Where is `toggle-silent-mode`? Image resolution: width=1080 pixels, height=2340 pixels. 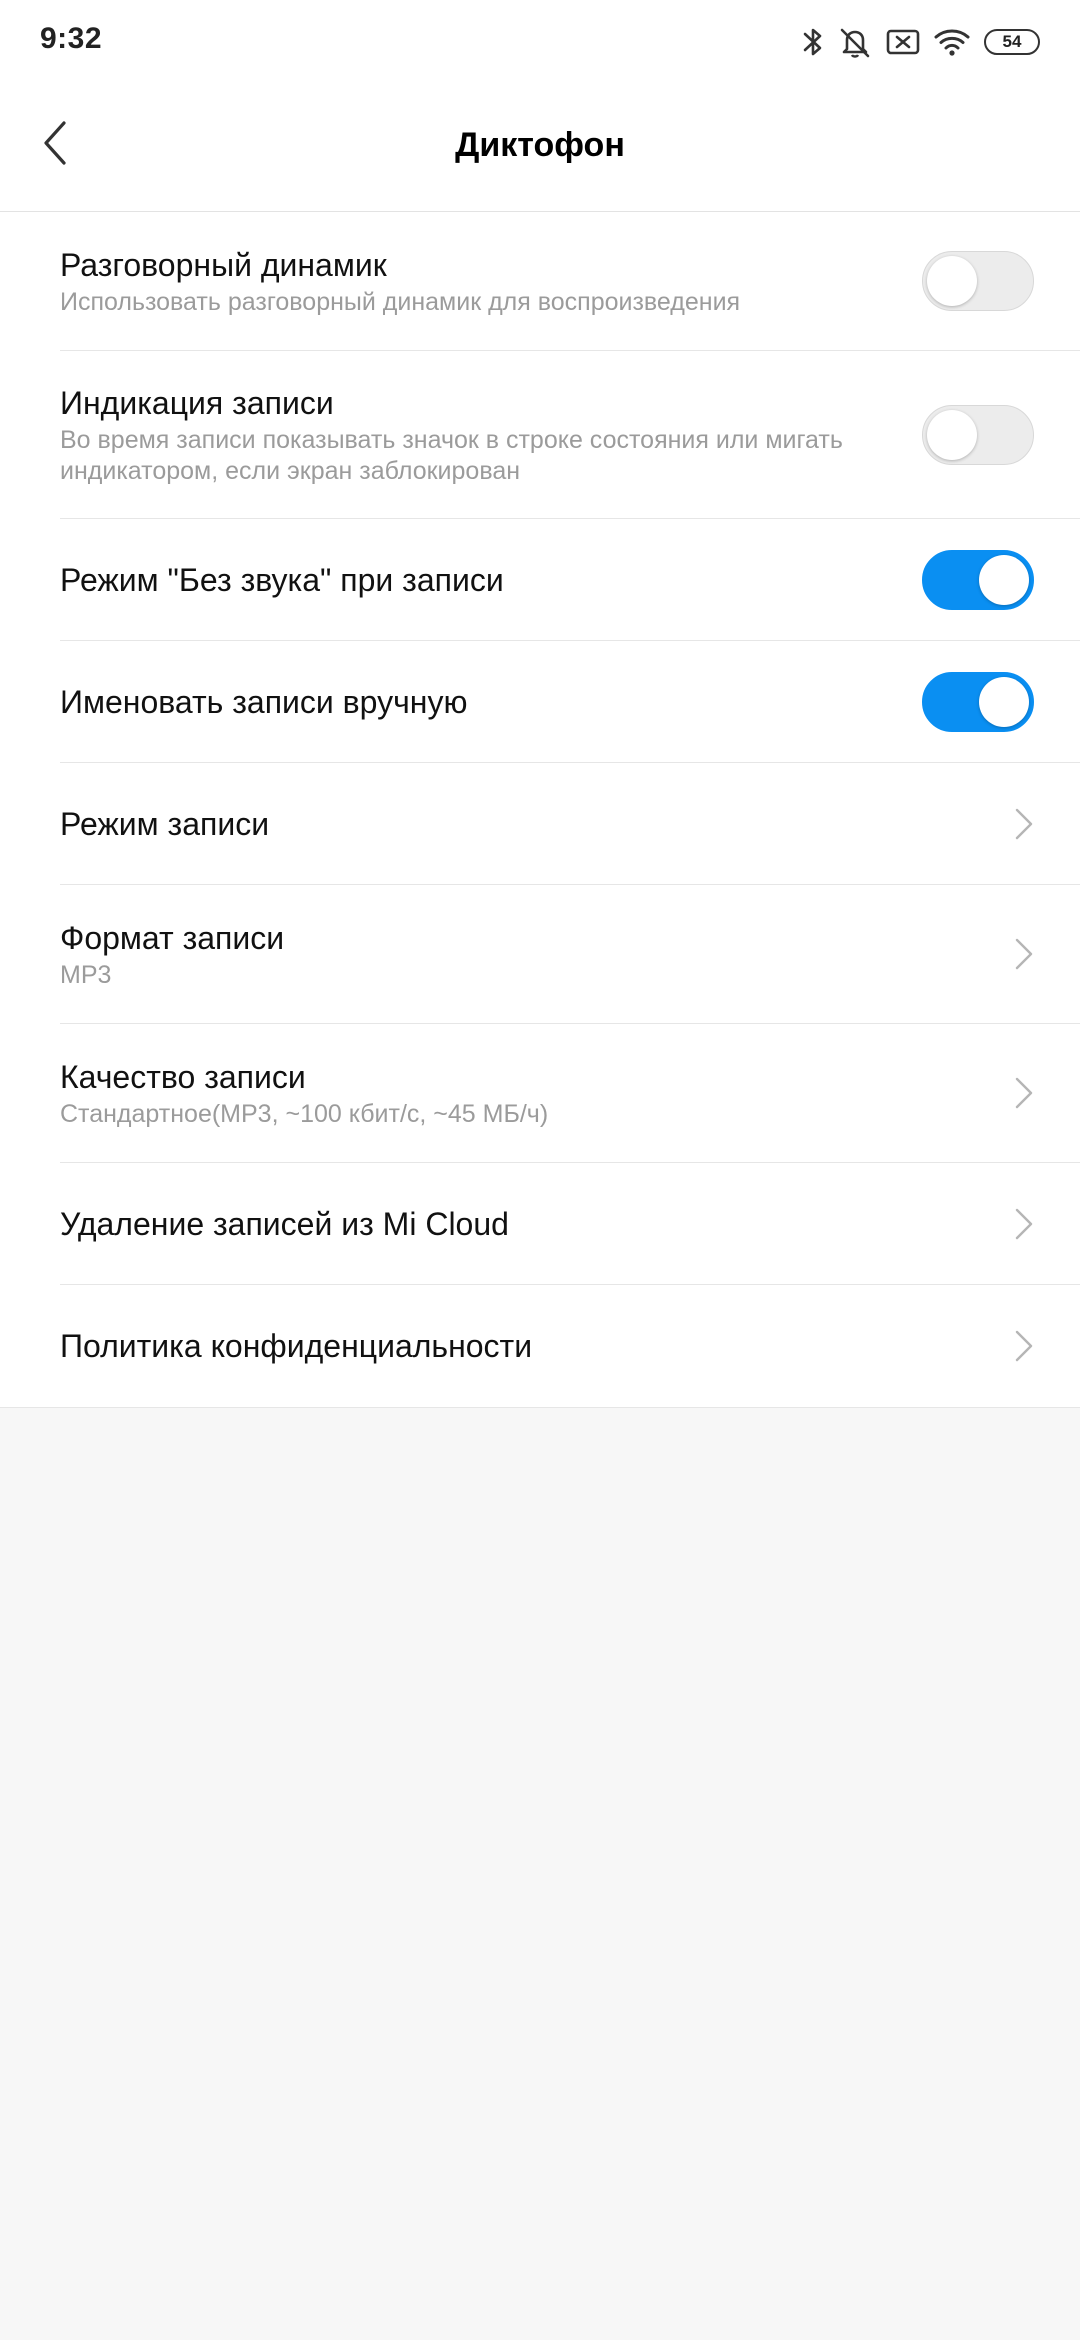
toggle-silent-mode is located at coordinates (978, 579).